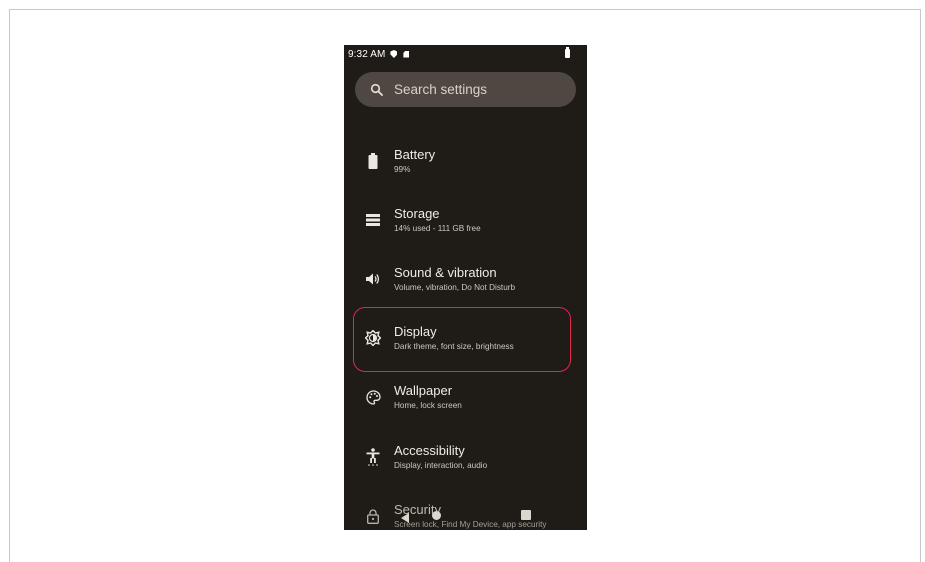 Image resolution: width=925 pixels, height=562 pixels. Describe the element at coordinates (461, 161) in the screenshot. I see `settings-item-battery: Battery 99%` at that location.